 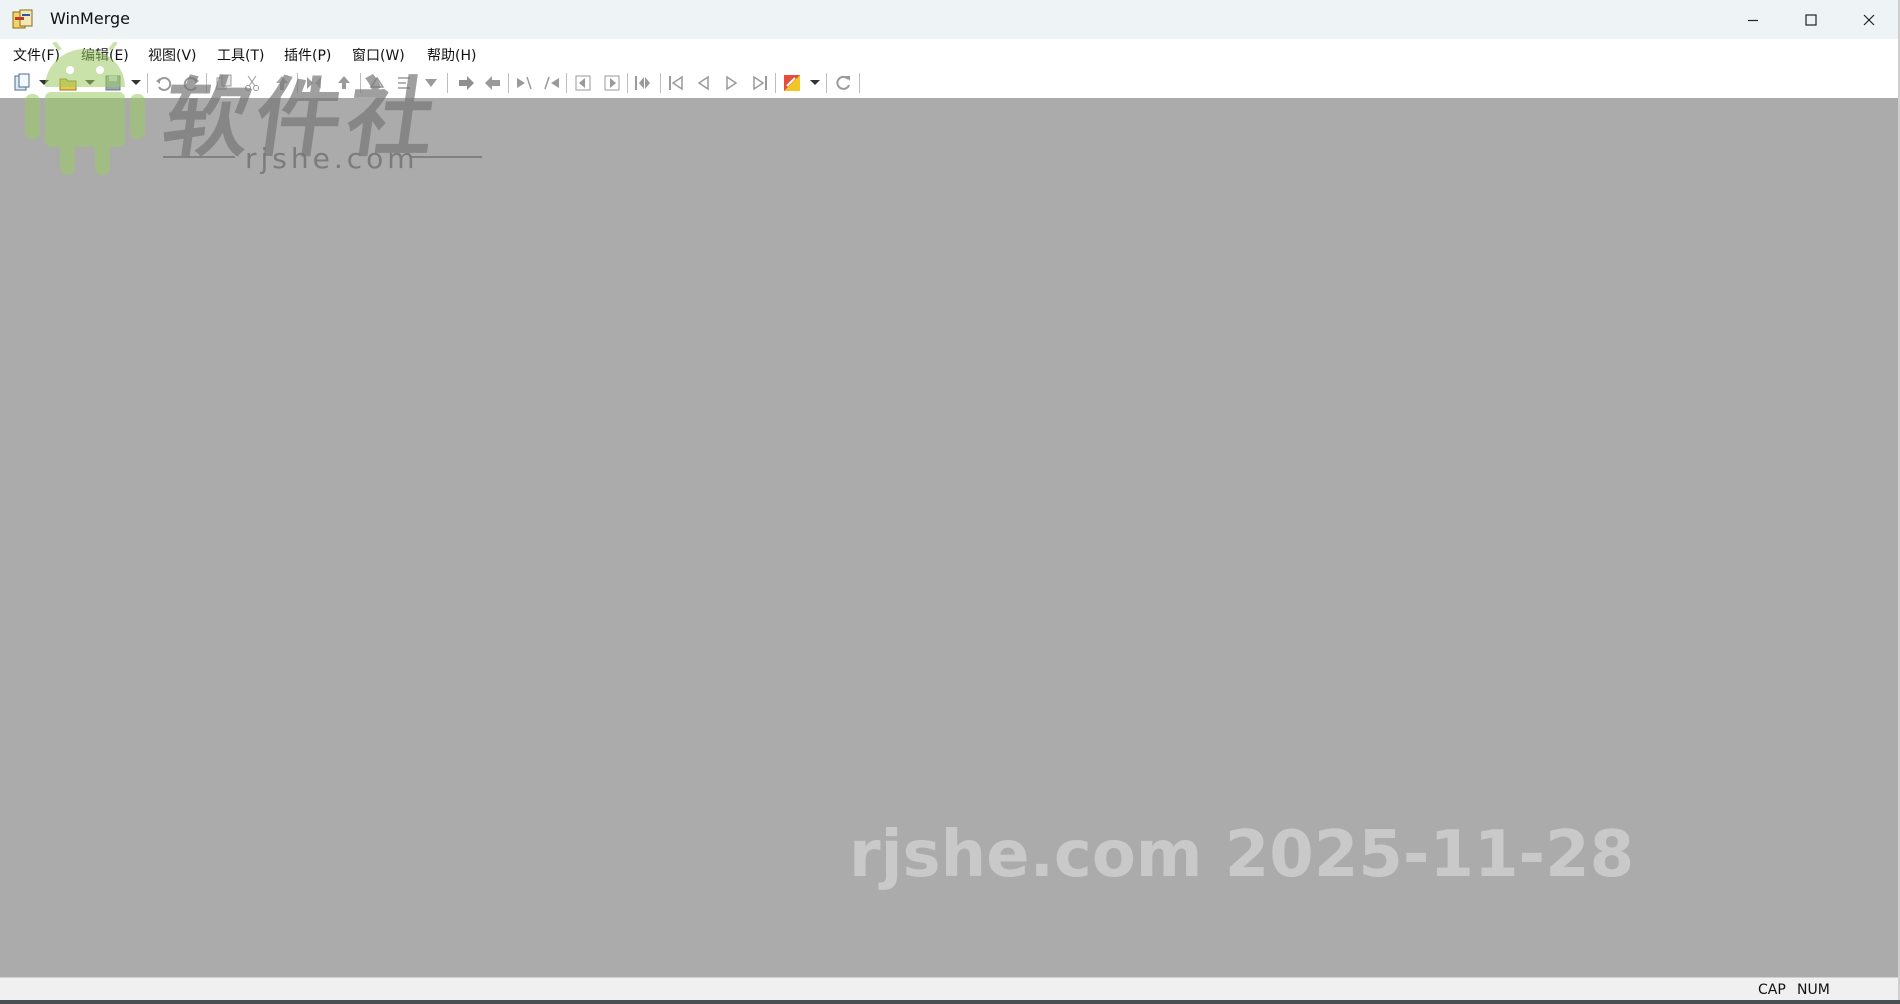 I want to click on maximize-icon, so click(x=1811, y=19).